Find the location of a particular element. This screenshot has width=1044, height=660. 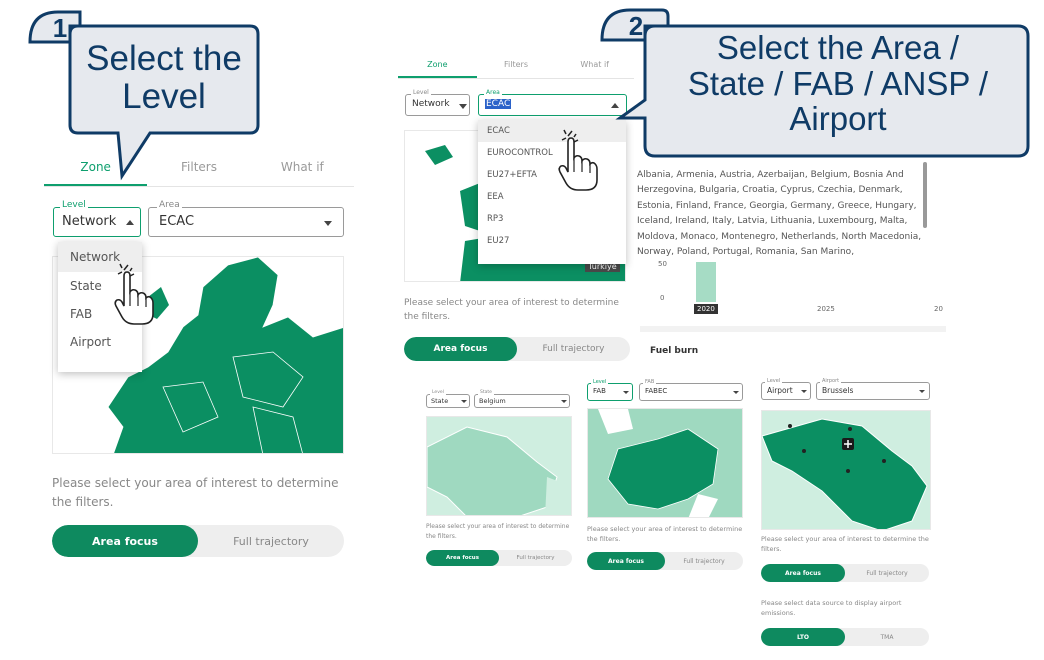

level-option-airport: Airport is located at coordinates (100, 342).